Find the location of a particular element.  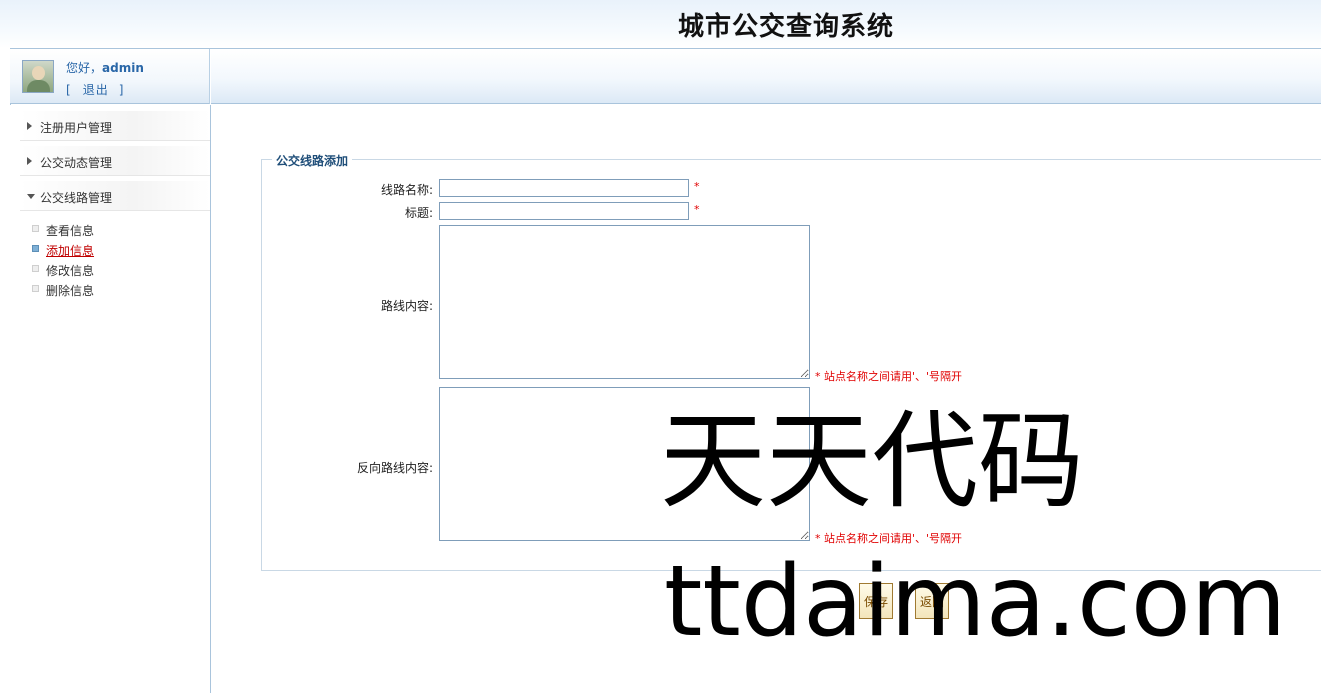

title-label: 标题: is located at coordinates (418, 213).